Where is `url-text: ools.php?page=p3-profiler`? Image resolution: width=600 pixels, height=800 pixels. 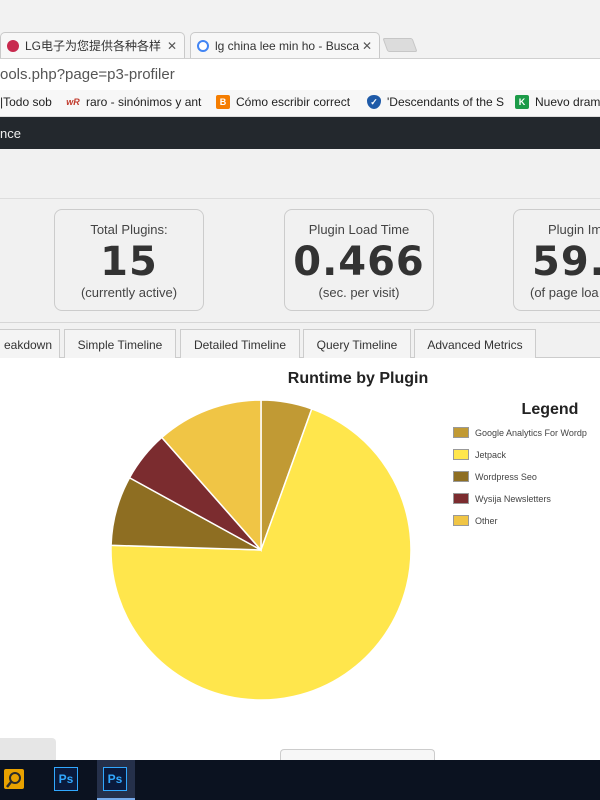
url-text: ools.php?page=p3-profiler is located at coordinates (87, 74).